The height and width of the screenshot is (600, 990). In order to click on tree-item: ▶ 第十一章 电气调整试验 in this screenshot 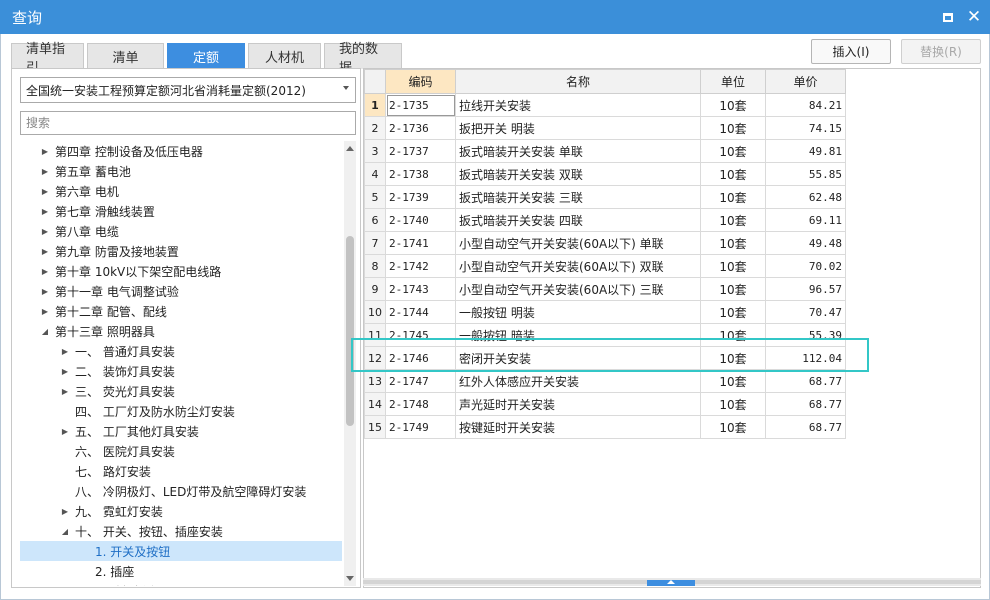, I will do `click(181, 291)`.